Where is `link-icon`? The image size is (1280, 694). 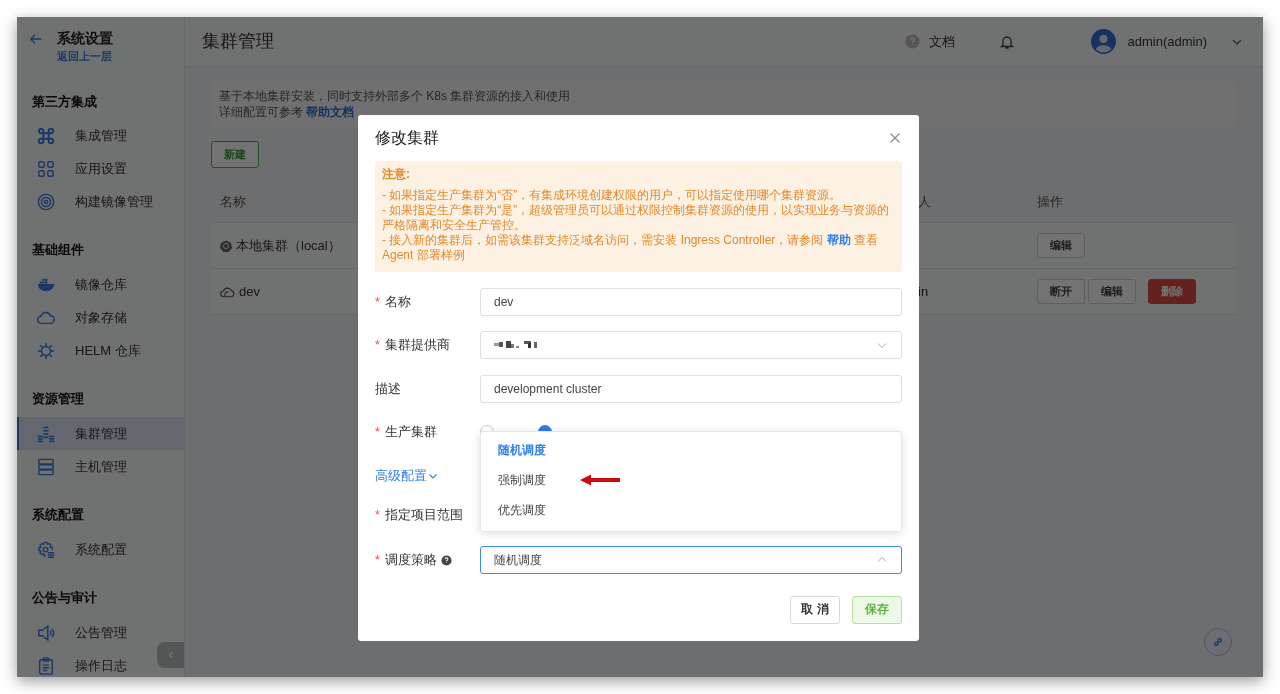 link-icon is located at coordinates (1218, 642).